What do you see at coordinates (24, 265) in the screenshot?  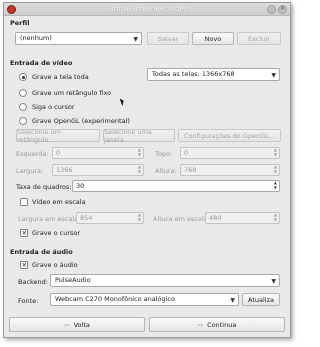 I see `record-audio-checkbox` at bounding box center [24, 265].